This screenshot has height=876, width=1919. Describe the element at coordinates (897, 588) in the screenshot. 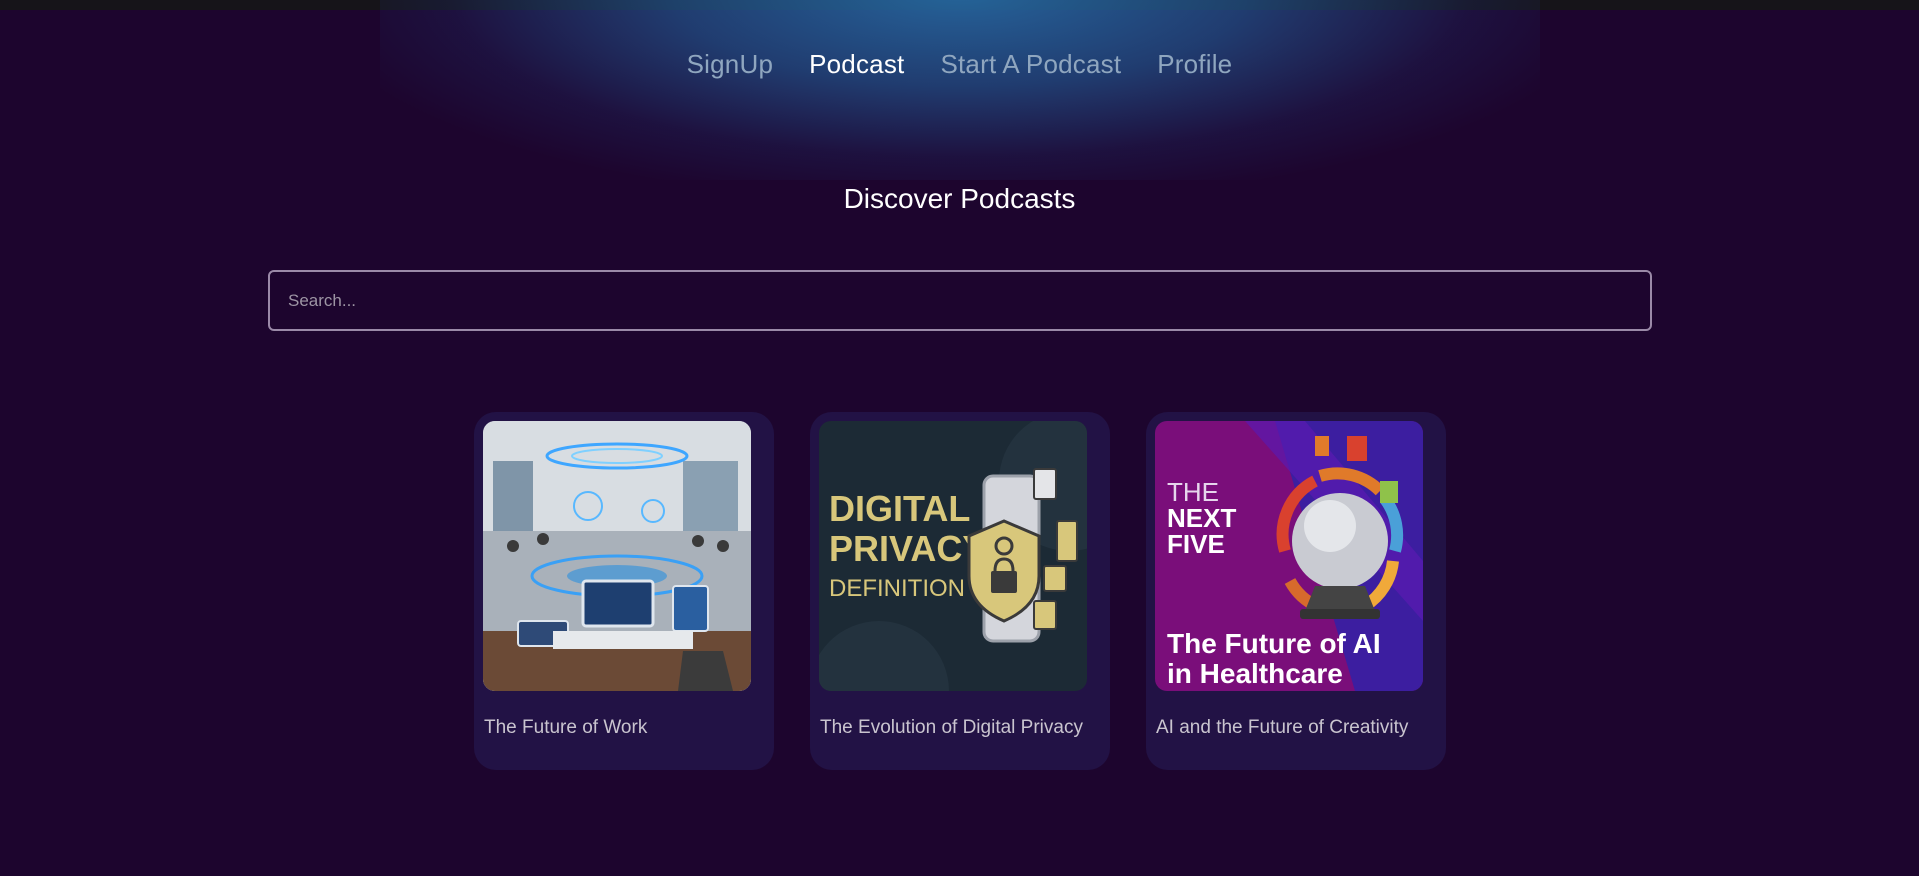

I see `image-text-definition: DEFINITION` at that location.